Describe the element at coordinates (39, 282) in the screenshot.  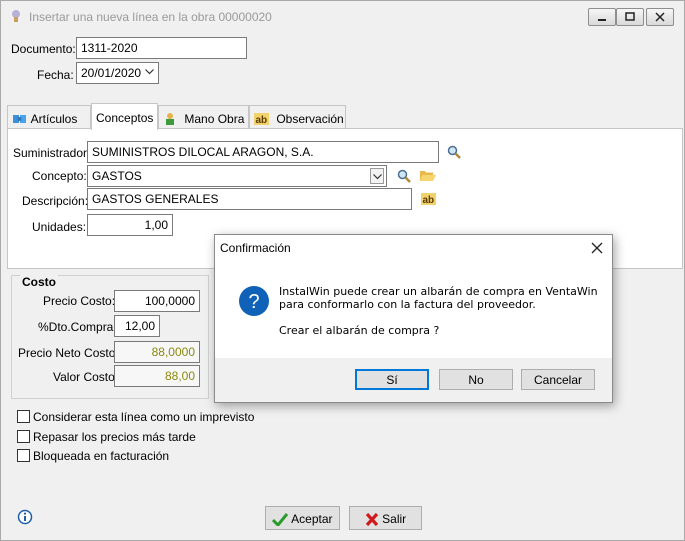
I see `costo-group-title: Costo` at that location.